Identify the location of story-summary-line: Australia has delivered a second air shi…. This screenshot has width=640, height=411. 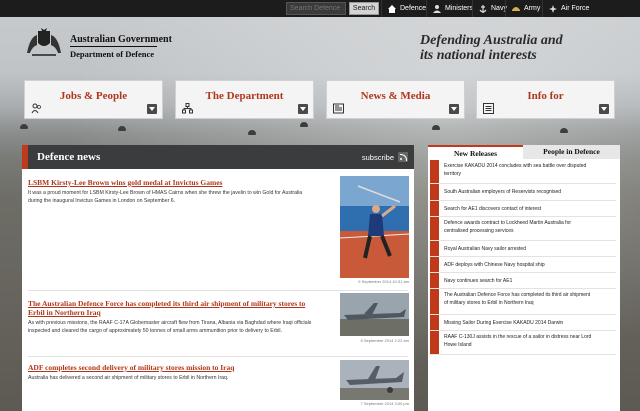
(128, 378).